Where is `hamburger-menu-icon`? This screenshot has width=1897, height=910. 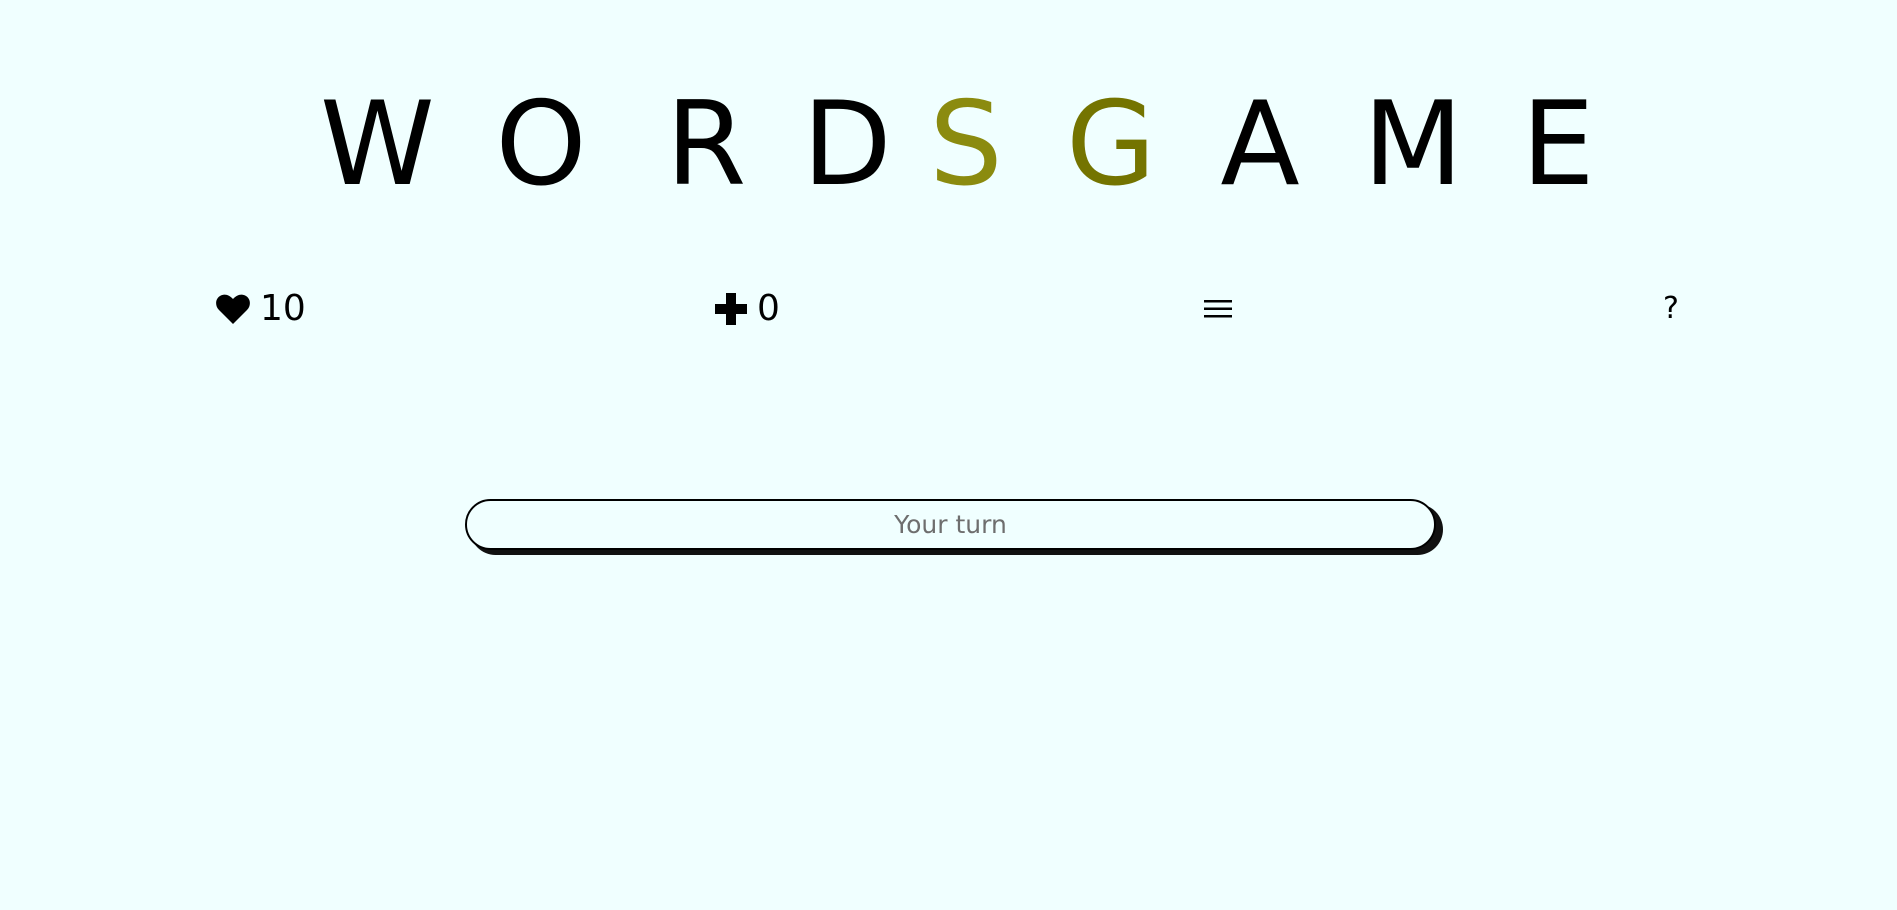 hamburger-menu-icon is located at coordinates (1218, 309).